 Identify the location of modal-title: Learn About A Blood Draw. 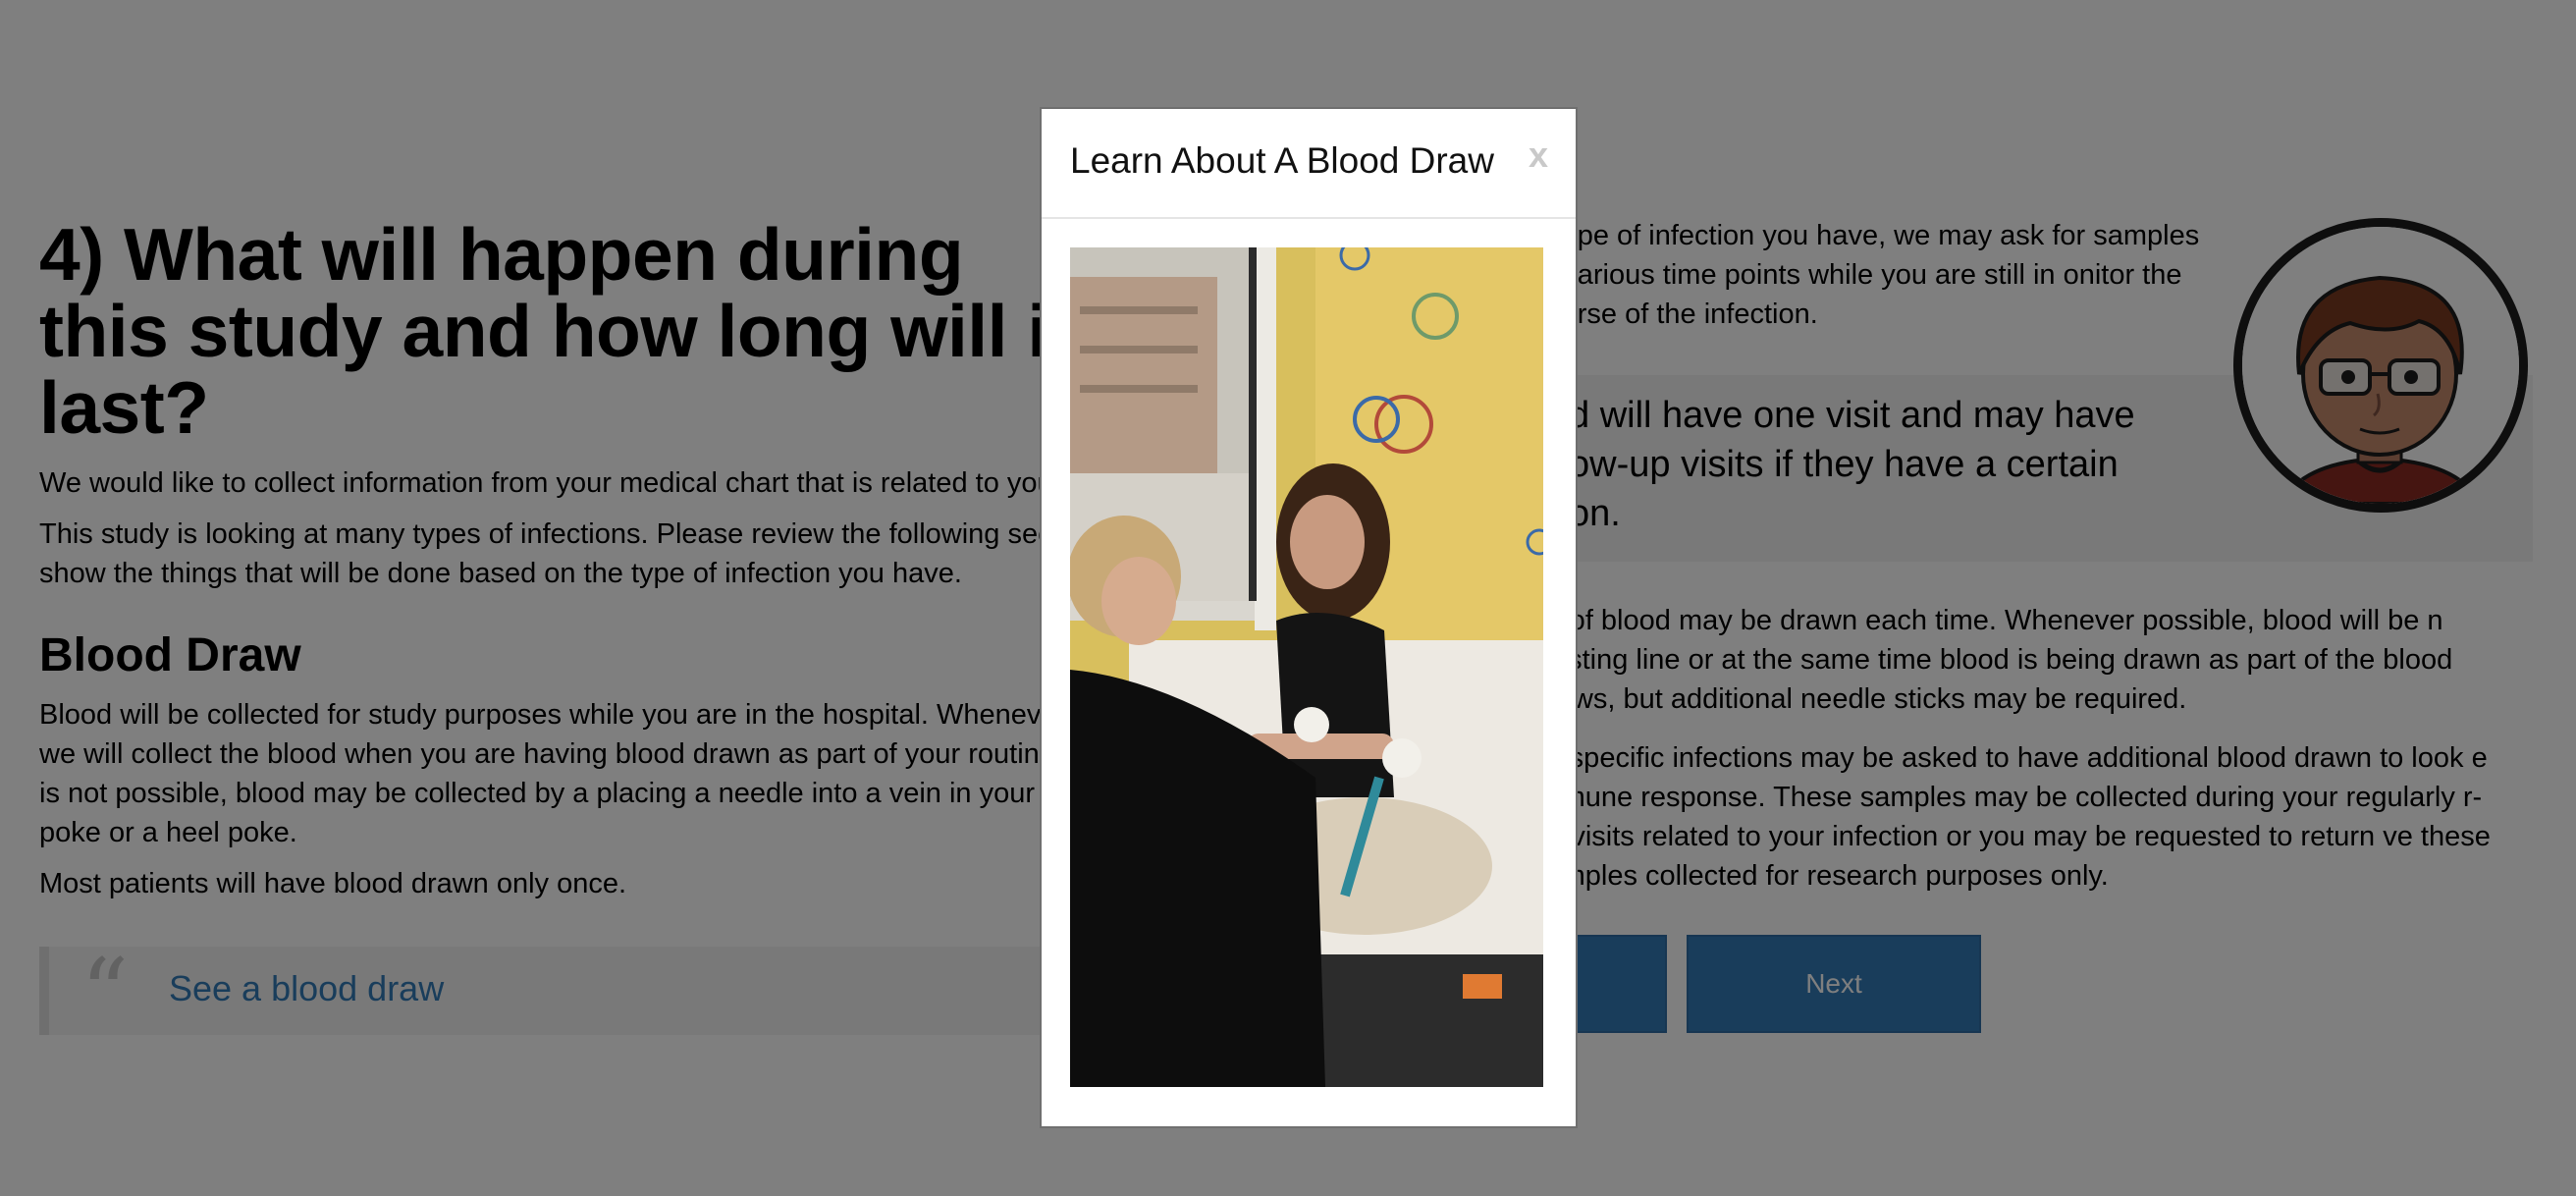
(1282, 161).